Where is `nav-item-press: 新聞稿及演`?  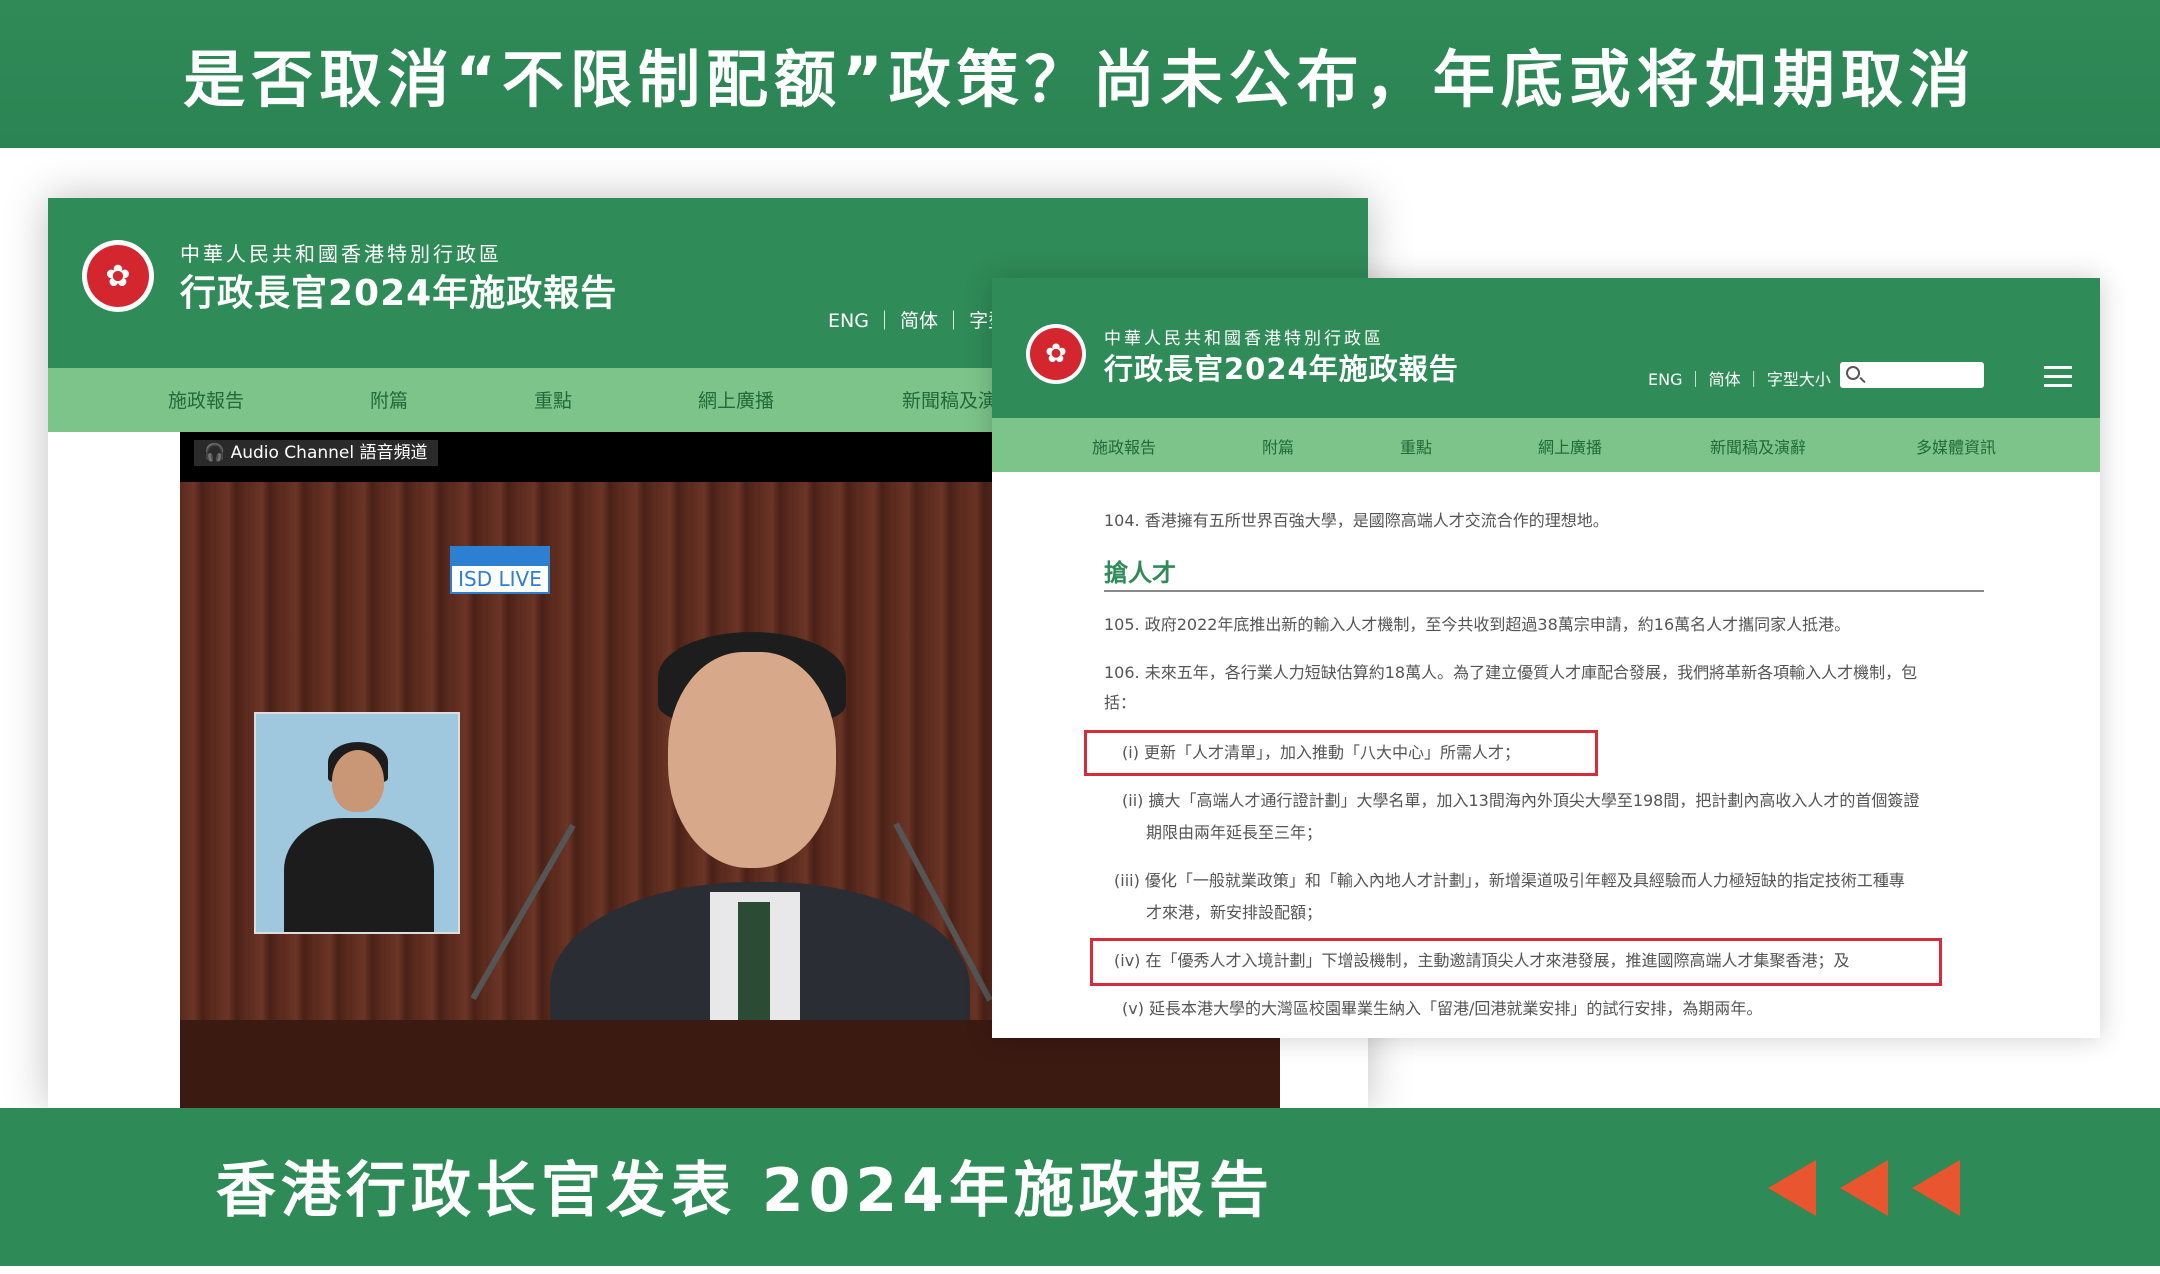
nav-item-press: 新聞稿及演 is located at coordinates (949, 399).